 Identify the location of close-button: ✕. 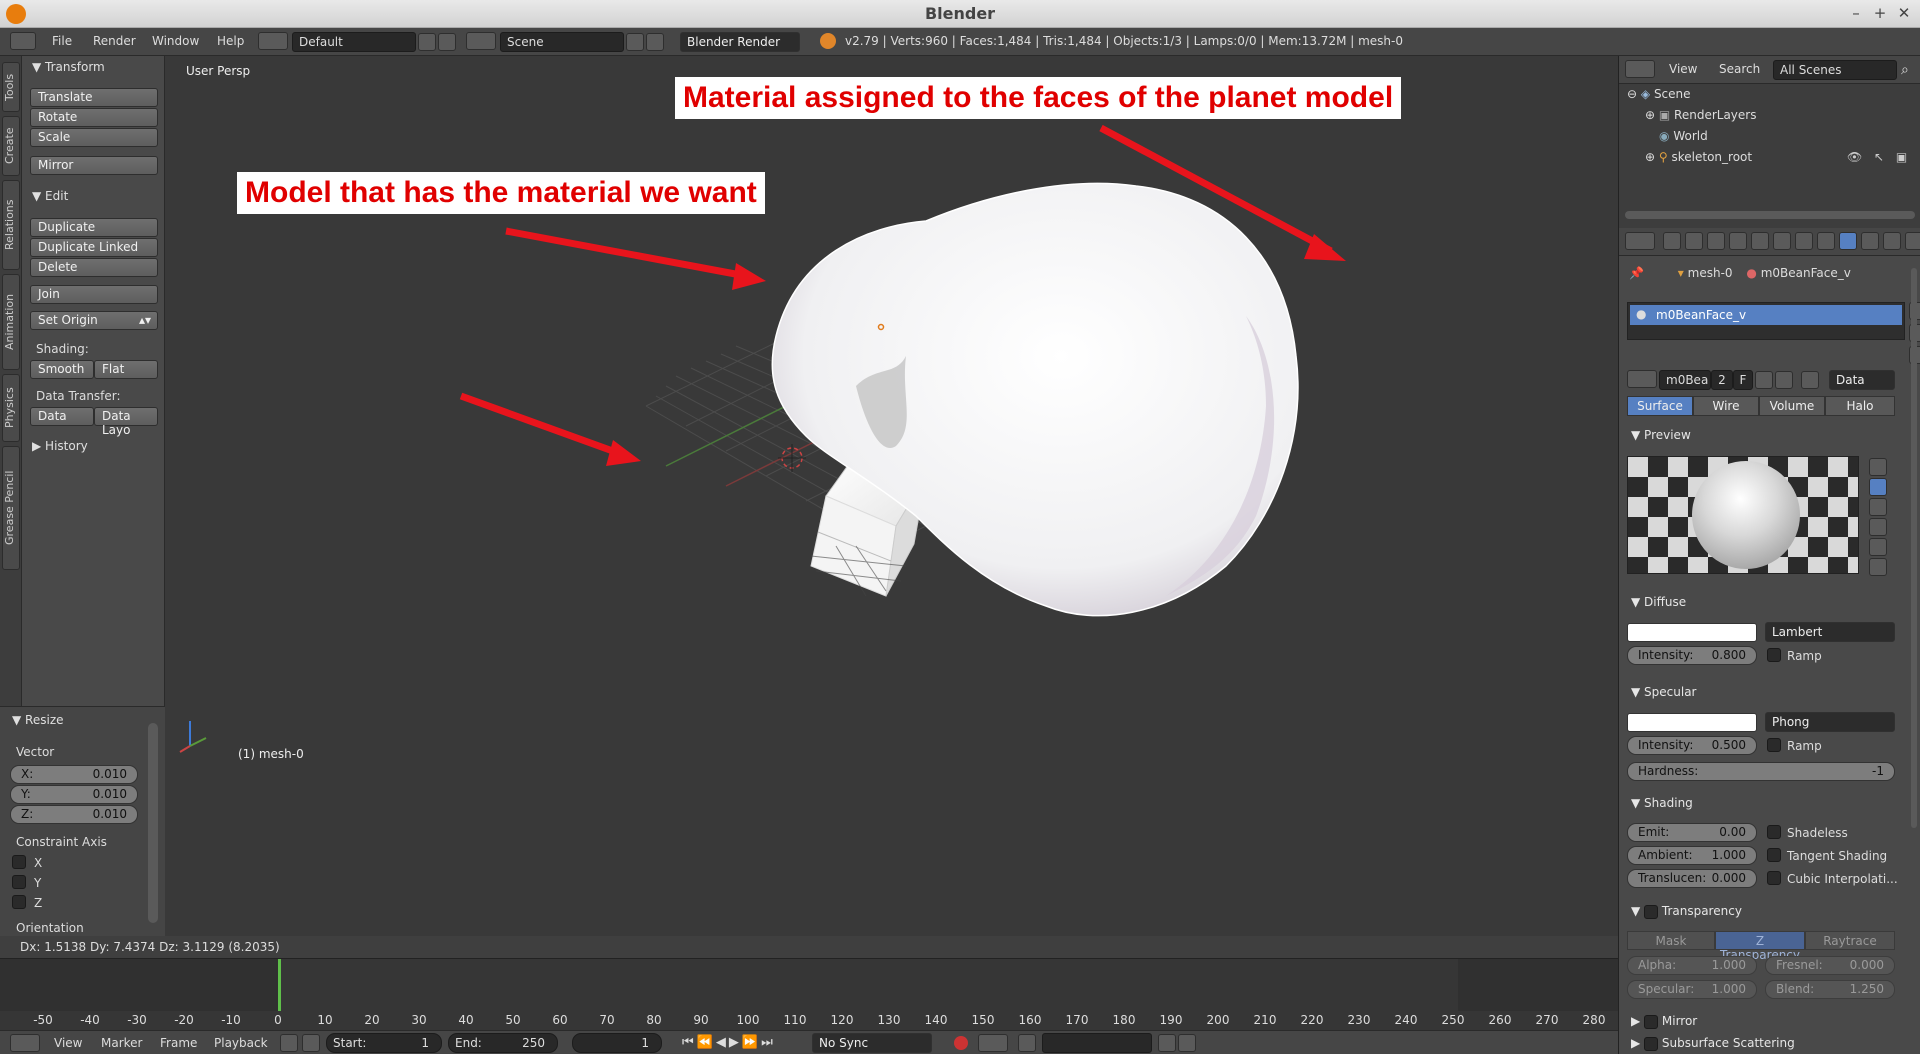
(1904, 13).